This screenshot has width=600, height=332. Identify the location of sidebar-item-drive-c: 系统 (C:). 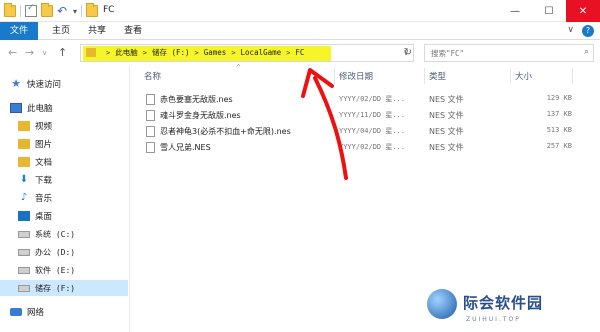
(64, 234).